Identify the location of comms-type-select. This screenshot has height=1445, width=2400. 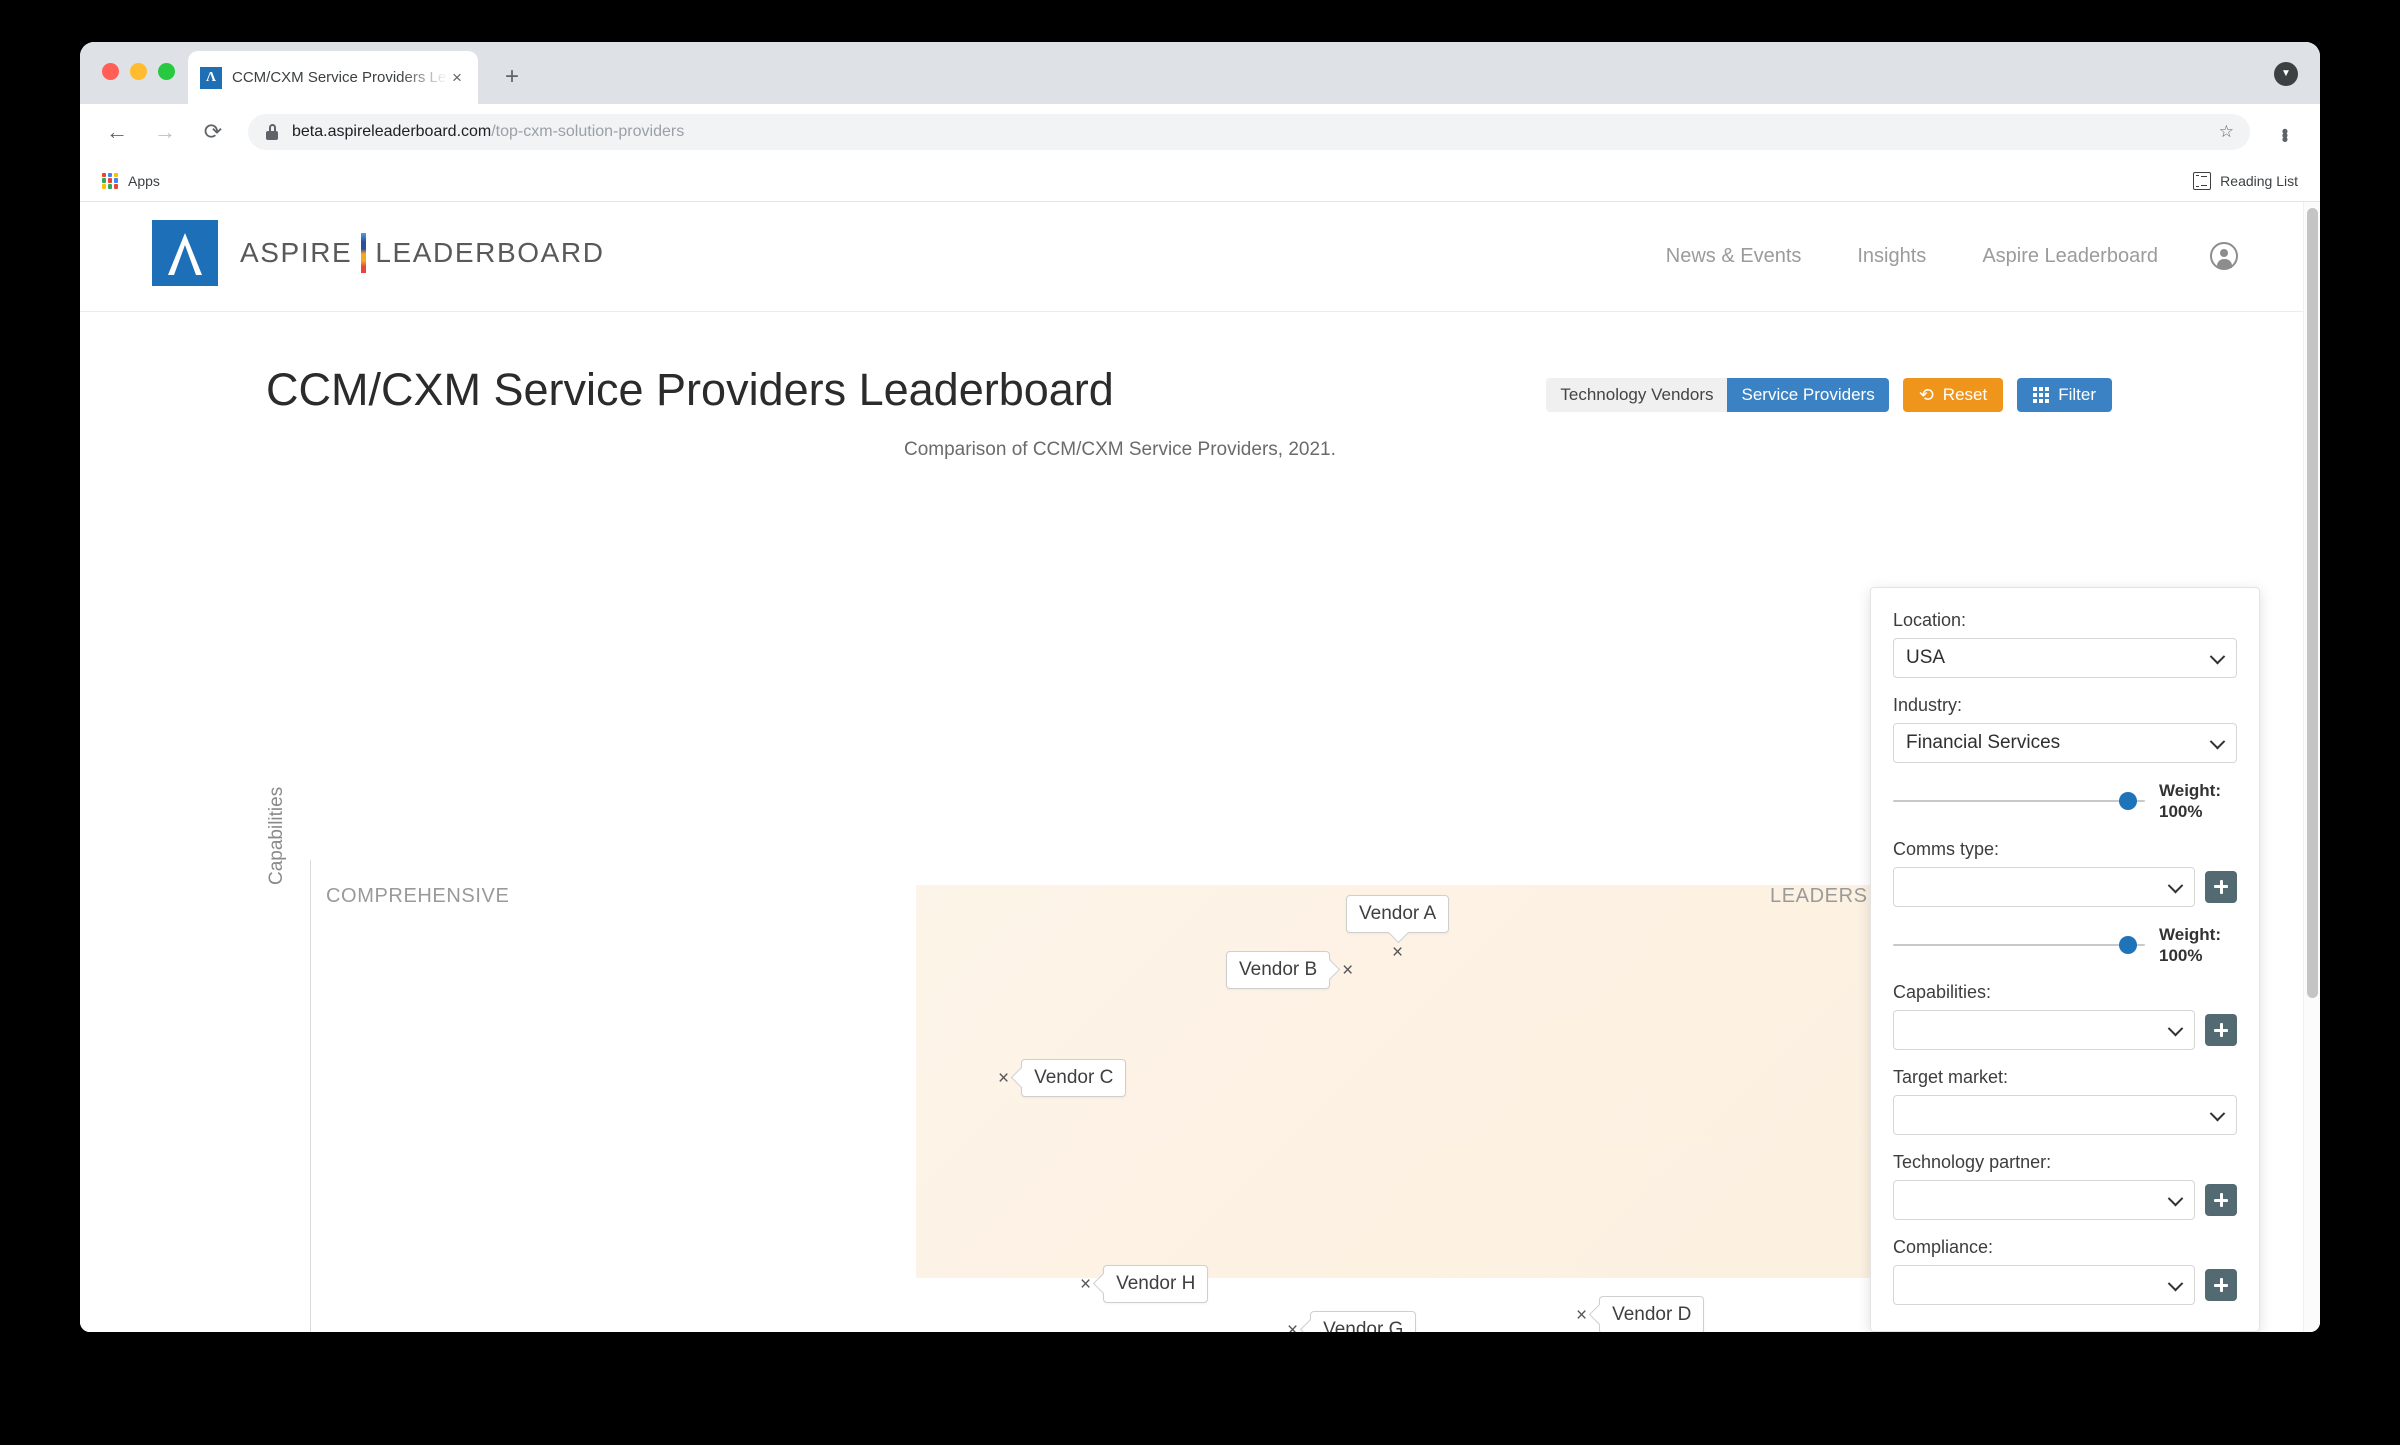
(2044, 886).